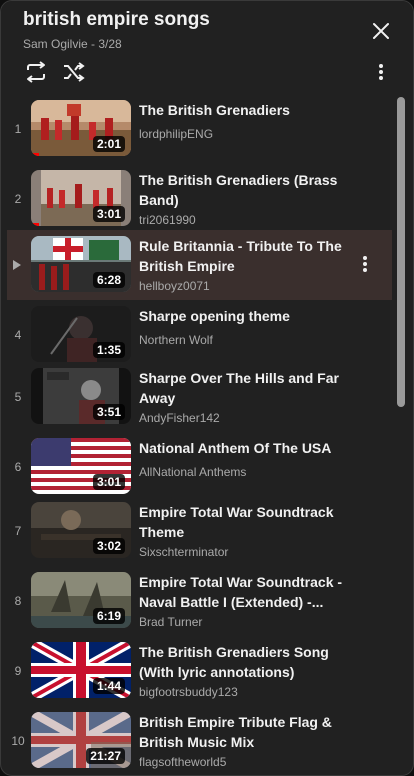  I want to click on item-index: 10, so click(18, 741).